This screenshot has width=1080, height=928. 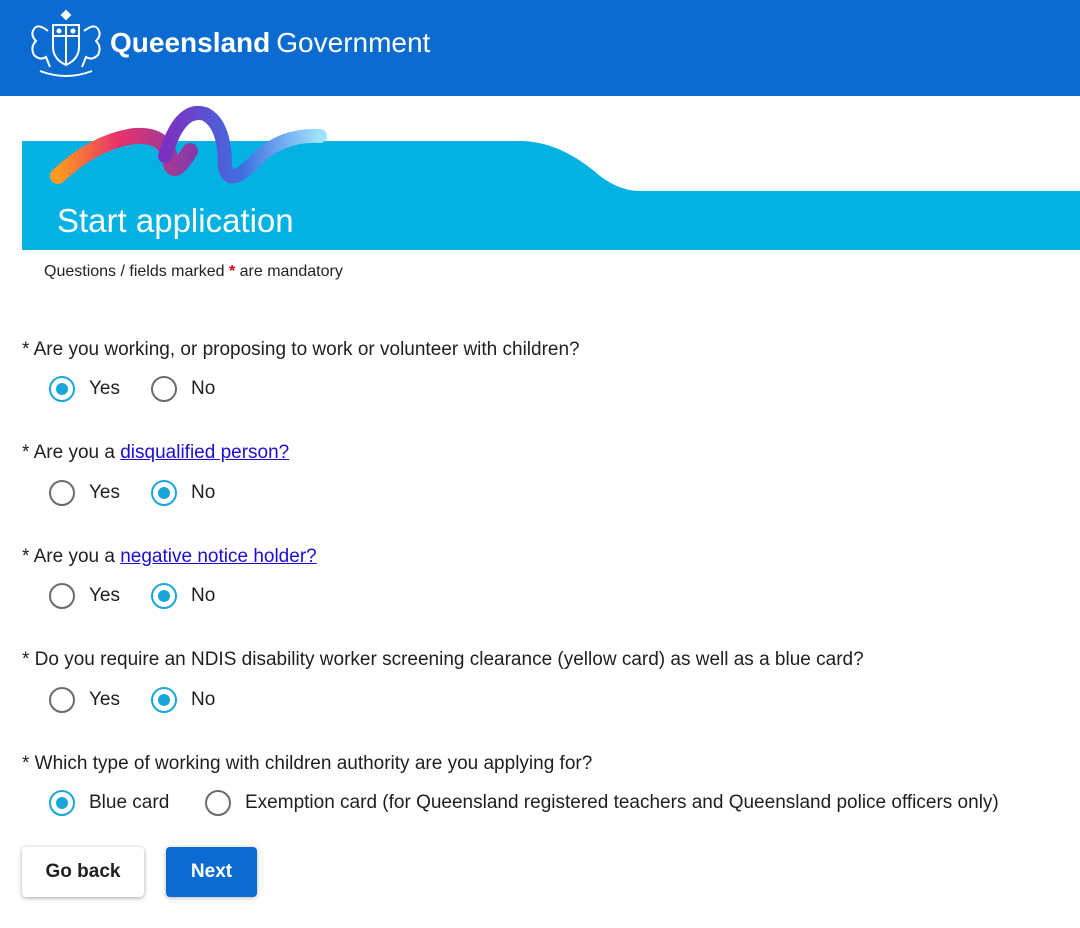 What do you see at coordinates (175, 220) in the screenshot?
I see `page-title: Start application` at bounding box center [175, 220].